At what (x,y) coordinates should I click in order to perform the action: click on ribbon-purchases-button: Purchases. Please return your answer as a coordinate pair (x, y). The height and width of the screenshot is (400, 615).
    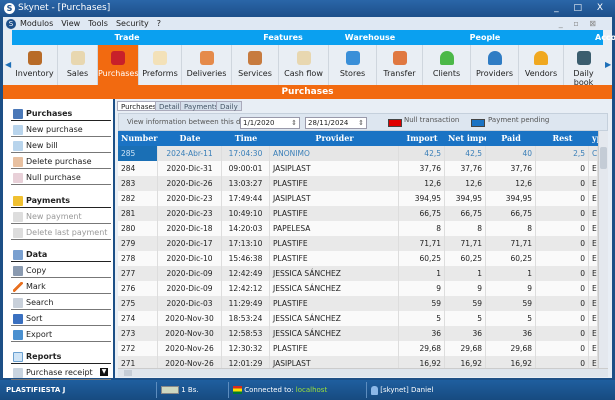
    Looking at the image, I should click on (118, 65).